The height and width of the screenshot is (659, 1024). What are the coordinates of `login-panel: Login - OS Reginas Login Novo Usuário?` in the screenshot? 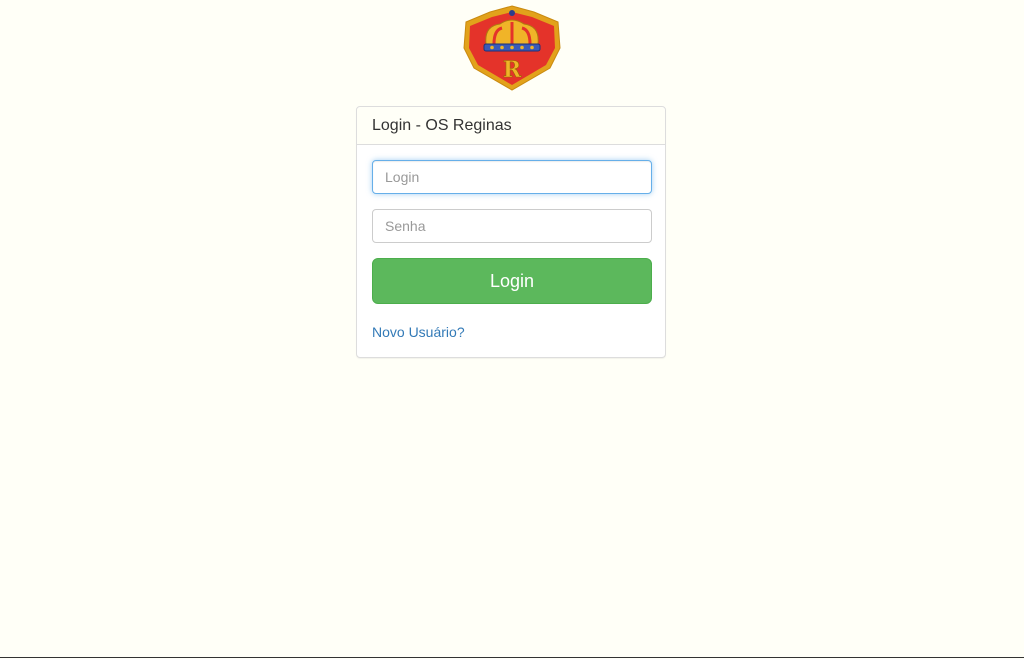 It's located at (511, 232).